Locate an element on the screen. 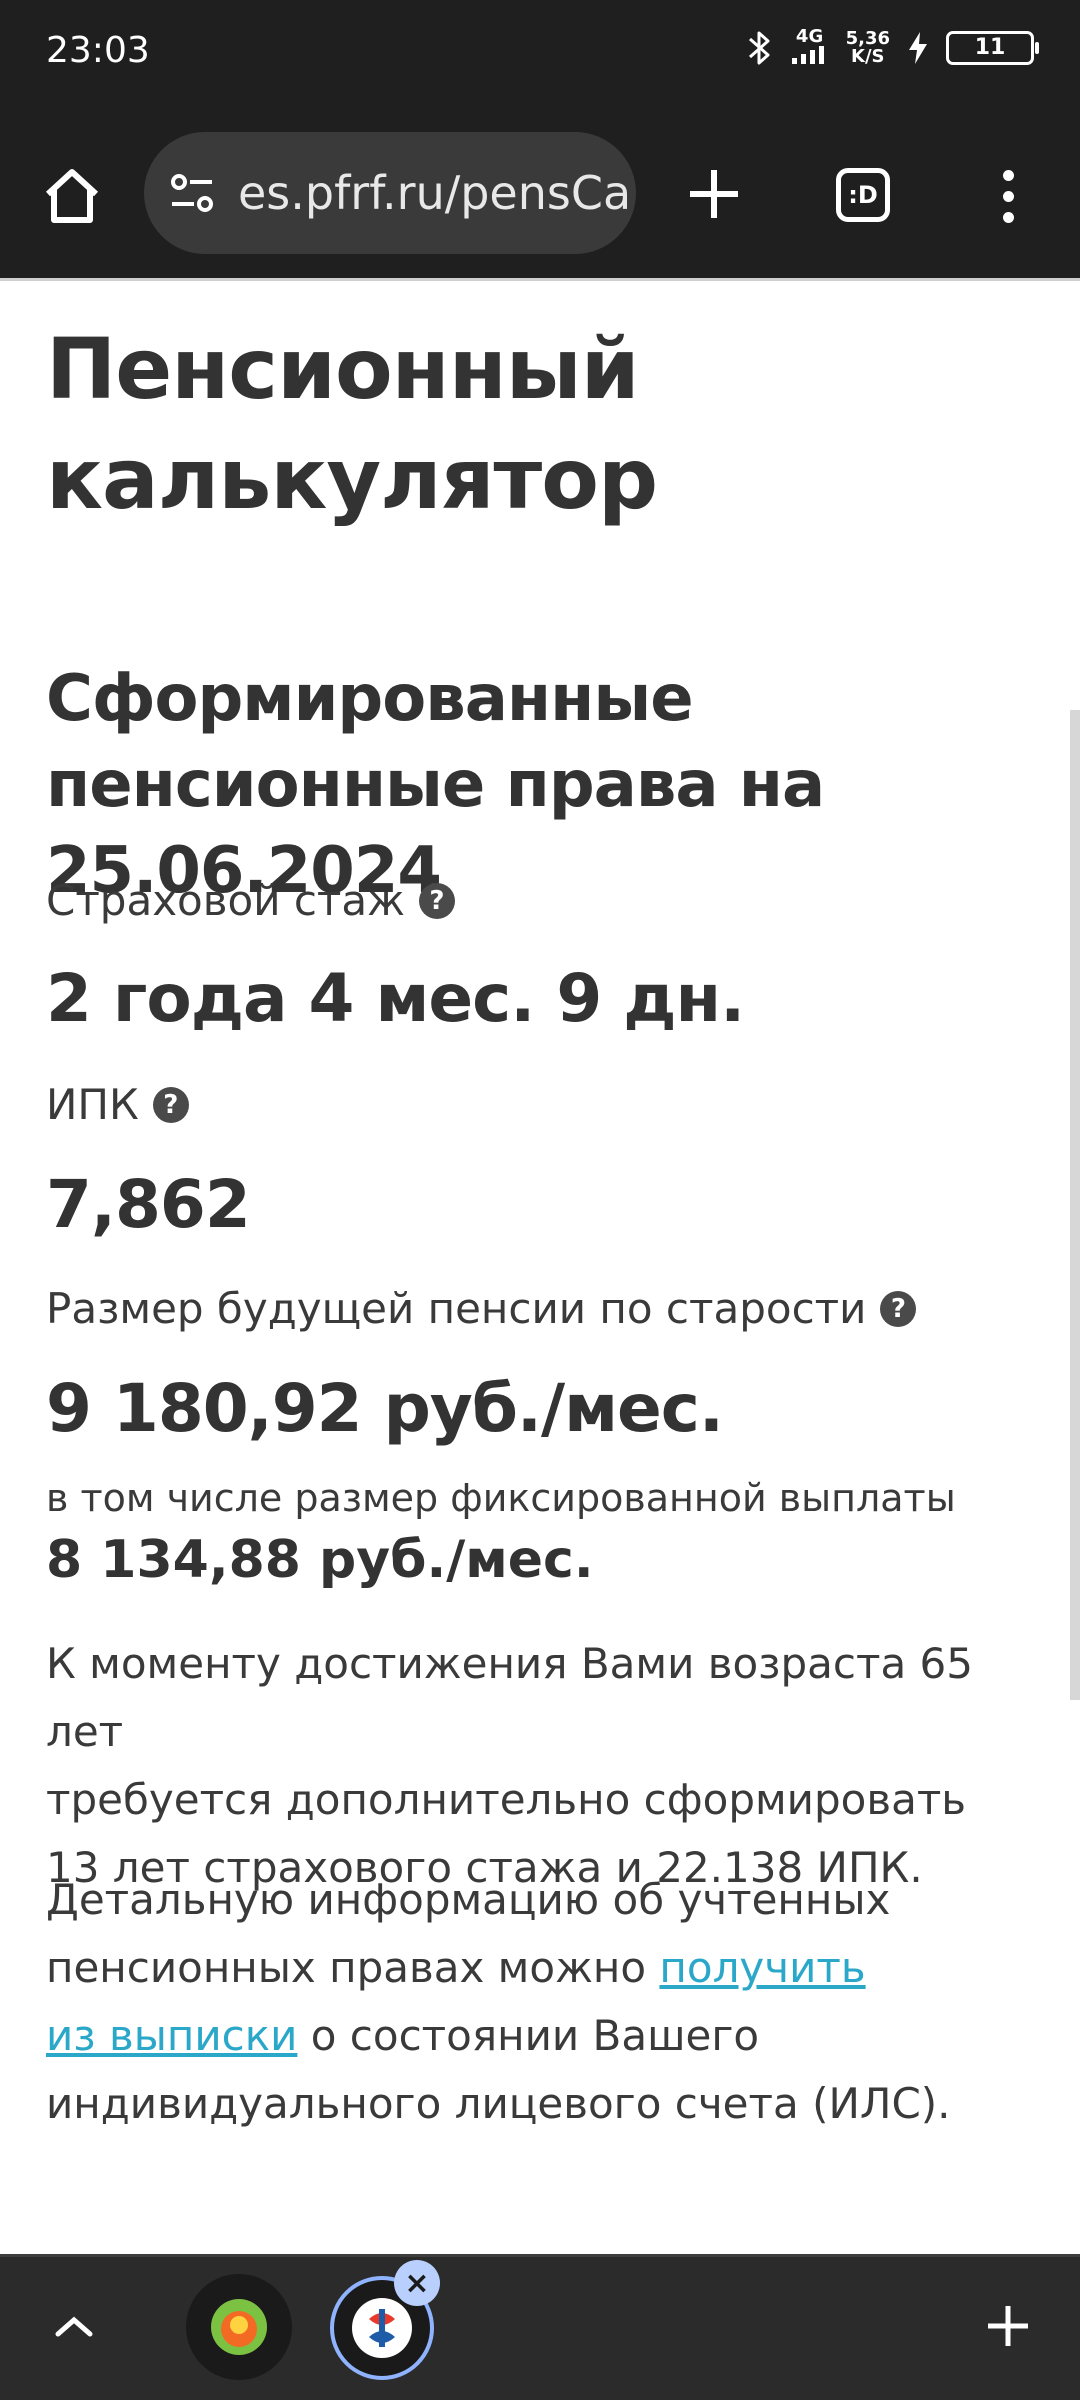 The height and width of the screenshot is (2400, 1080). charging-icon is located at coordinates (918, 48).